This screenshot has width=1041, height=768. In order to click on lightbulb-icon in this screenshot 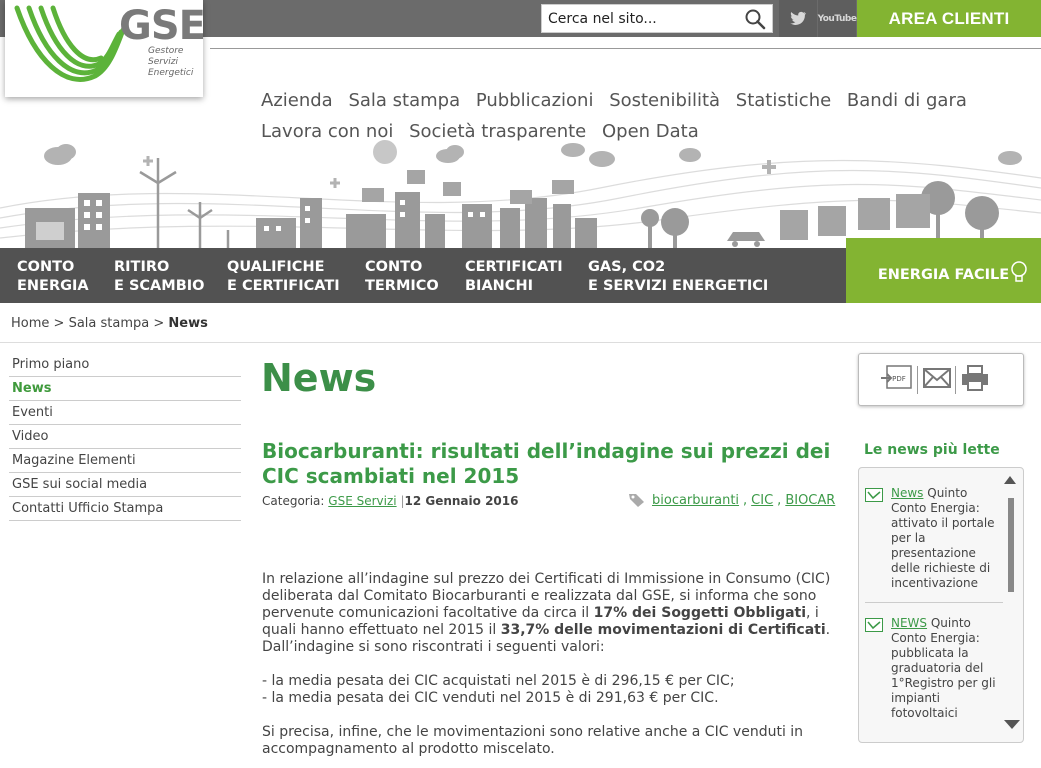, I will do `click(1019, 271)`.